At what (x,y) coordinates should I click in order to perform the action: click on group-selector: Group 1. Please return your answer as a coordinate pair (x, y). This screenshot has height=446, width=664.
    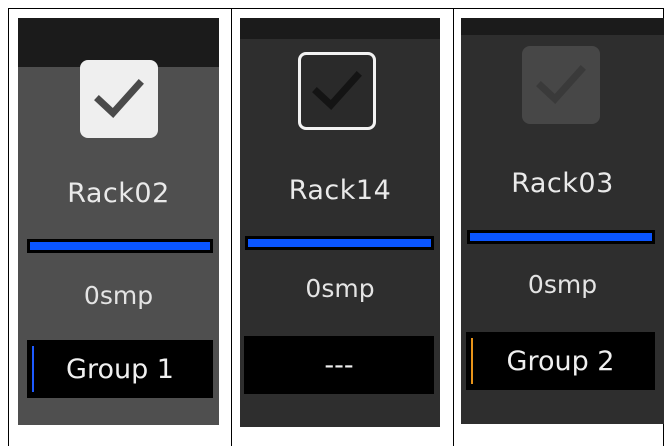
    Looking at the image, I should click on (120, 369).